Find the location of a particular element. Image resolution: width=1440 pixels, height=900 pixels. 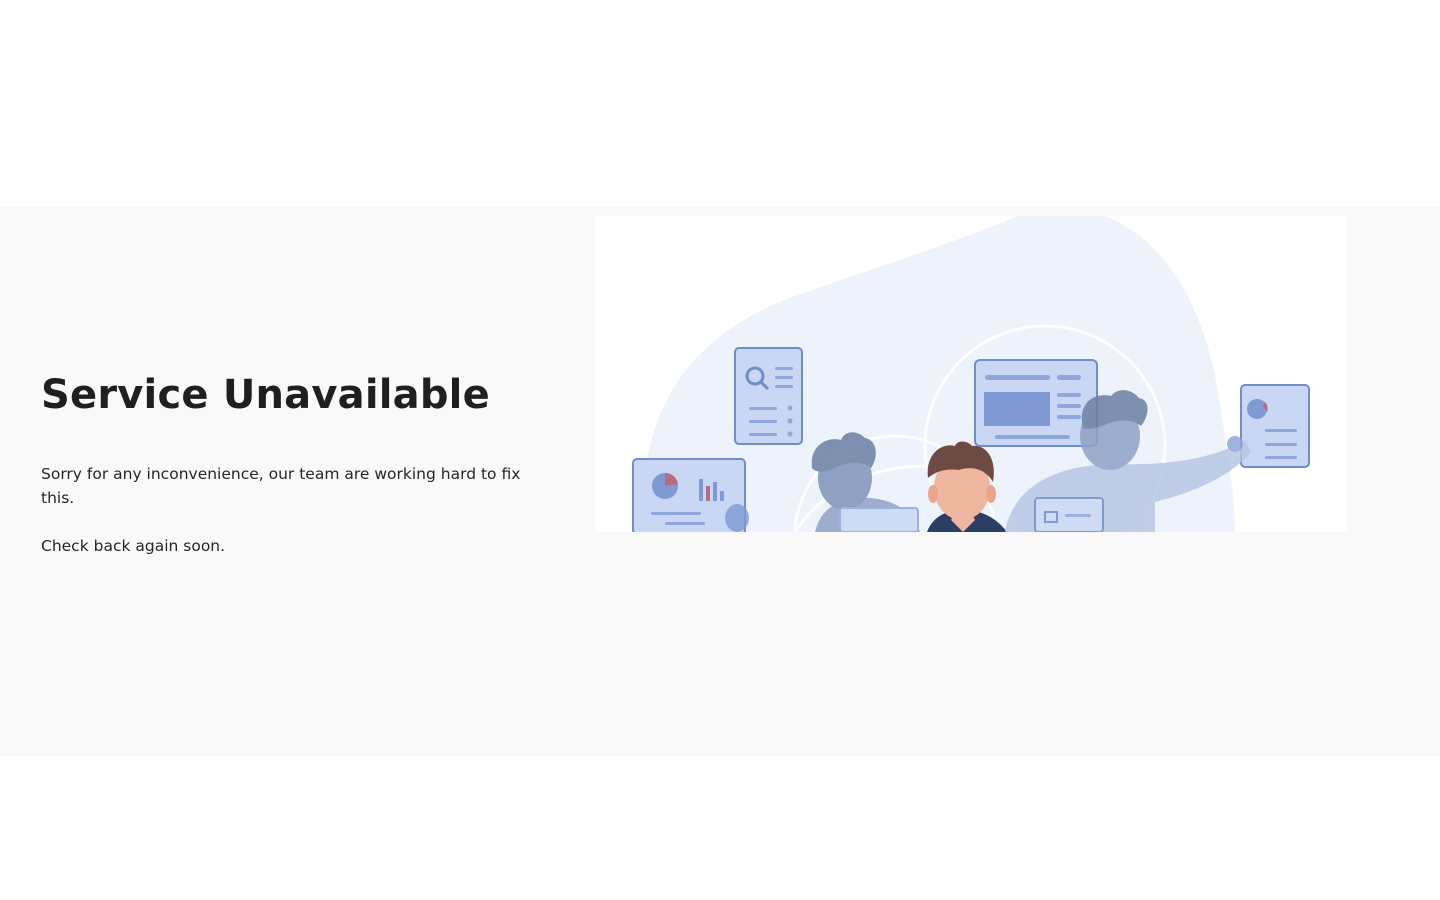

search-document-icon is located at coordinates (768, 396).